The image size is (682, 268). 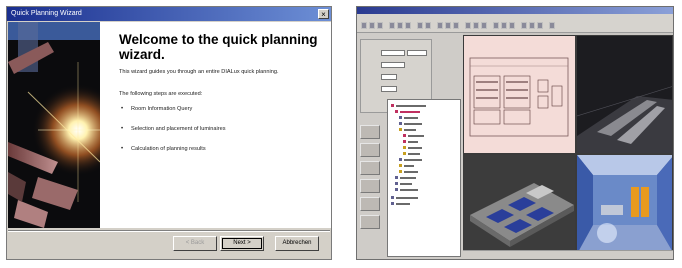 What do you see at coordinates (540, 25) in the screenshot?
I see `door-icon` at bounding box center [540, 25].